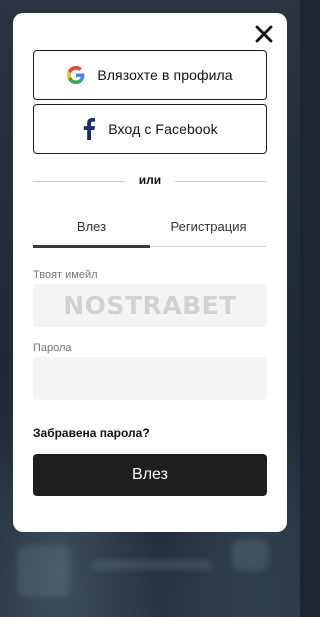 The height and width of the screenshot is (617, 320). I want to click on tab-register: Регистрация, so click(208, 233).